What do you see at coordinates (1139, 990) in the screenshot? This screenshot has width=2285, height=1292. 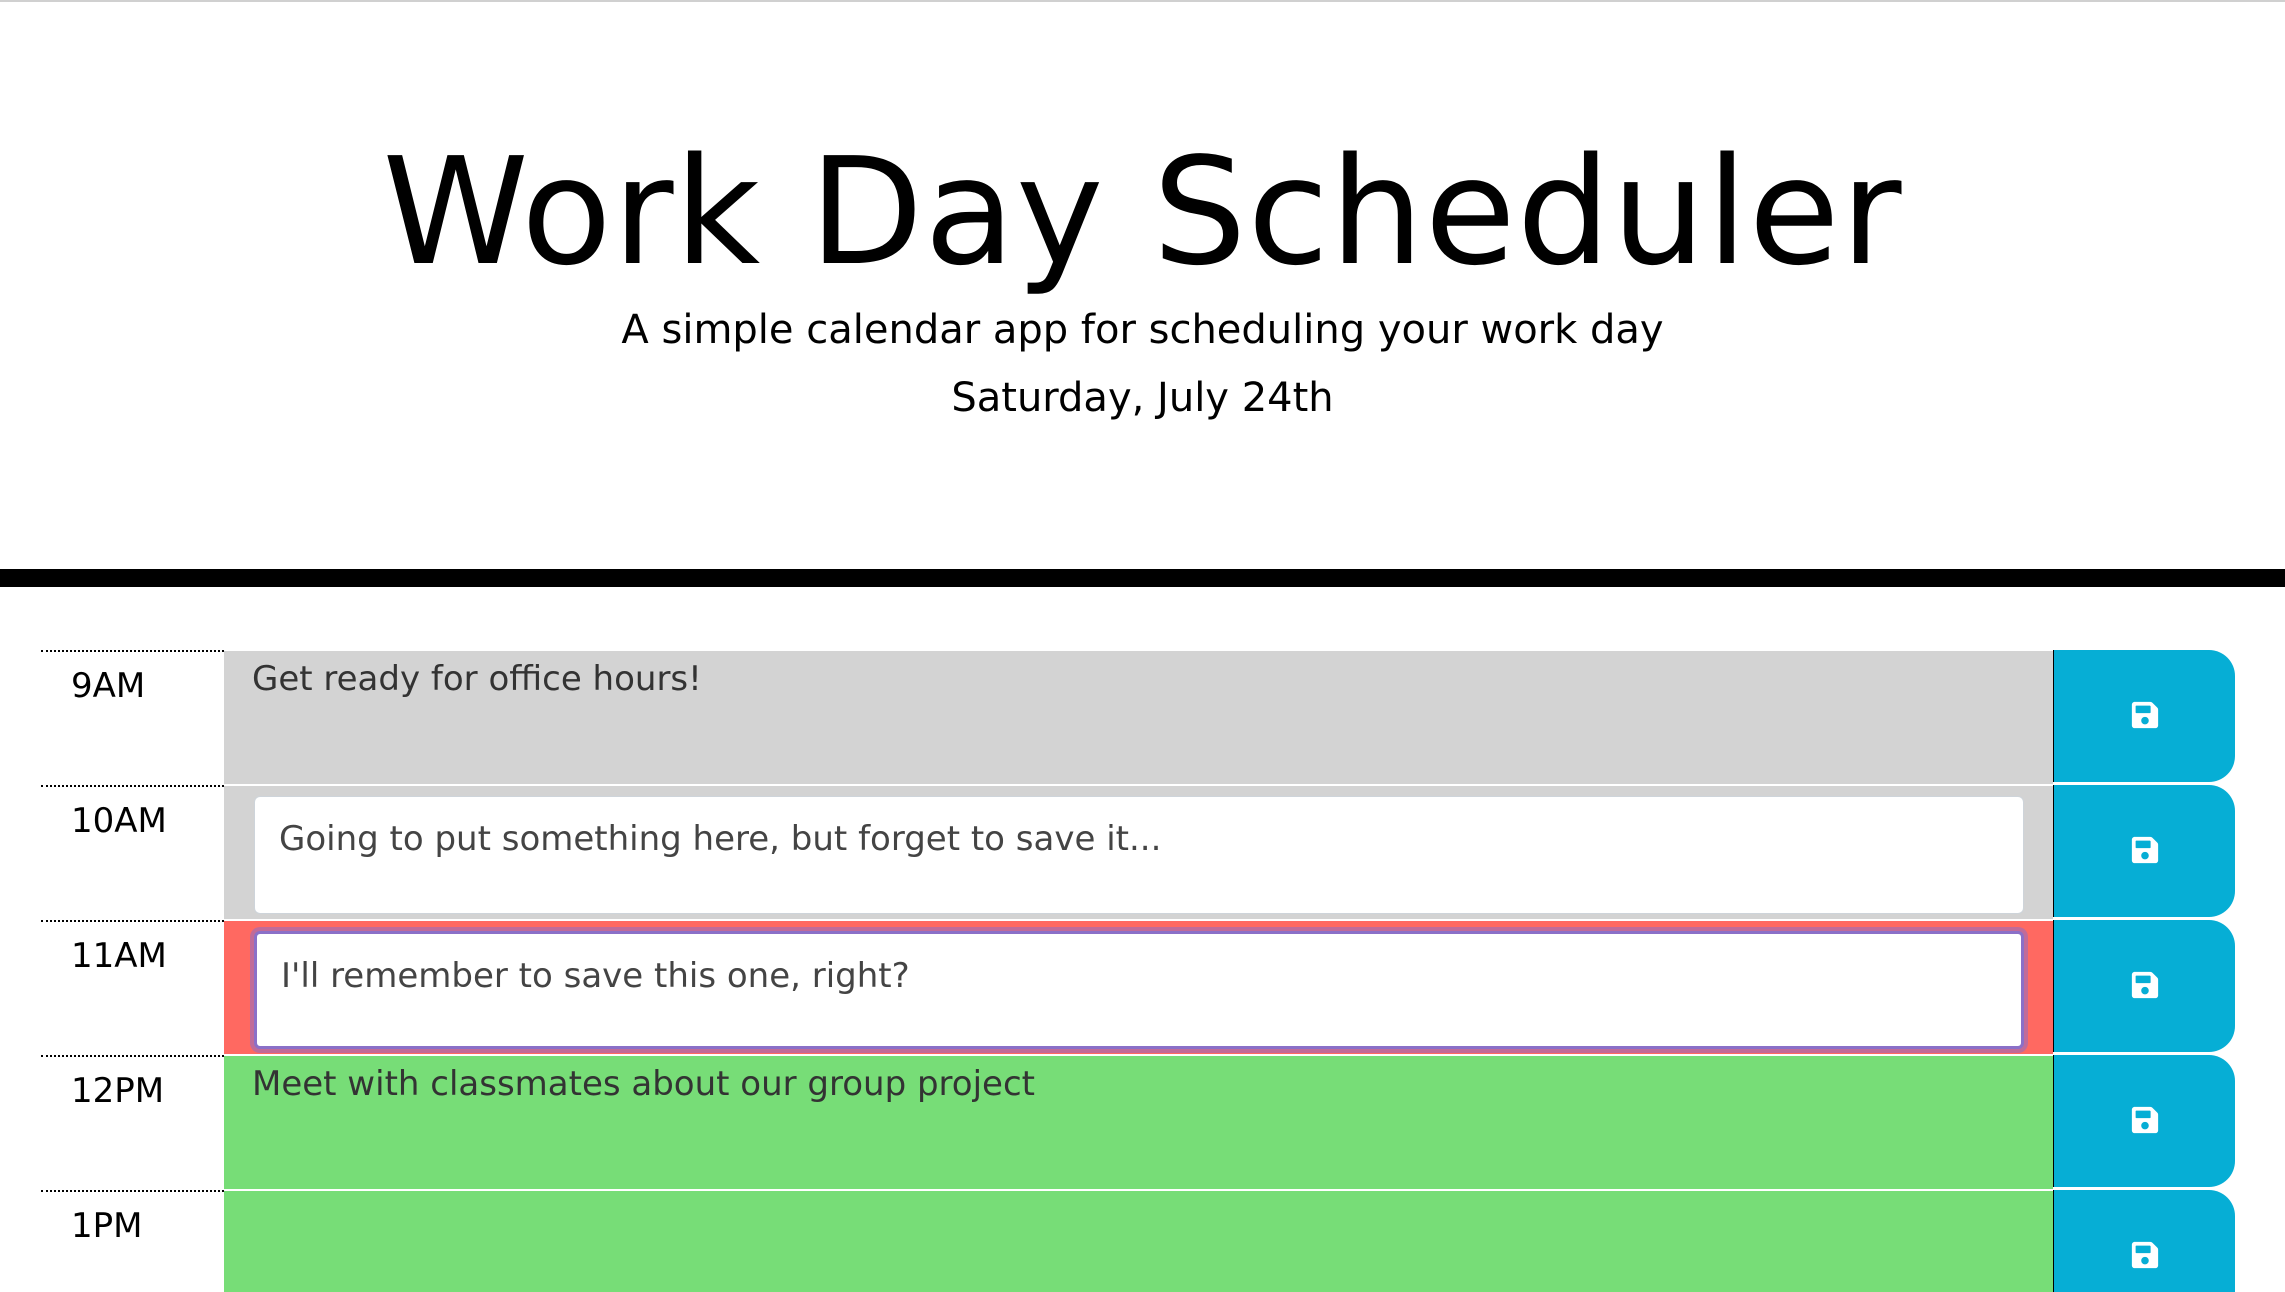 I see `description-input: I'll remember to save this one, right?` at bounding box center [1139, 990].